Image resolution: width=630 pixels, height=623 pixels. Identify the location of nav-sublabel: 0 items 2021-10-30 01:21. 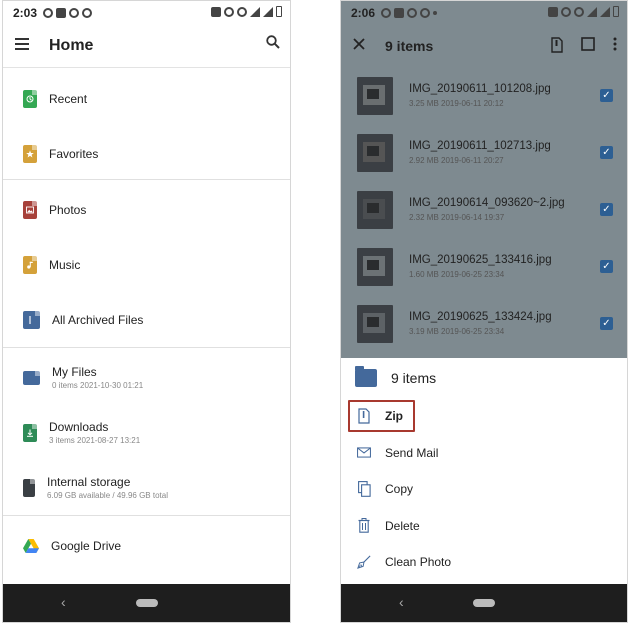
(98, 385).